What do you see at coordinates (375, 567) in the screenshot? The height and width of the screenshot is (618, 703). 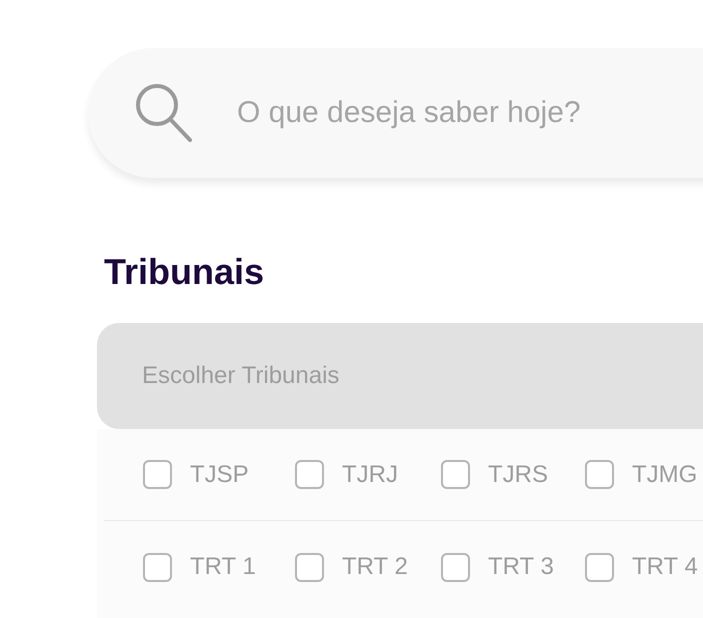 I see `option-label: TRT 2` at bounding box center [375, 567].